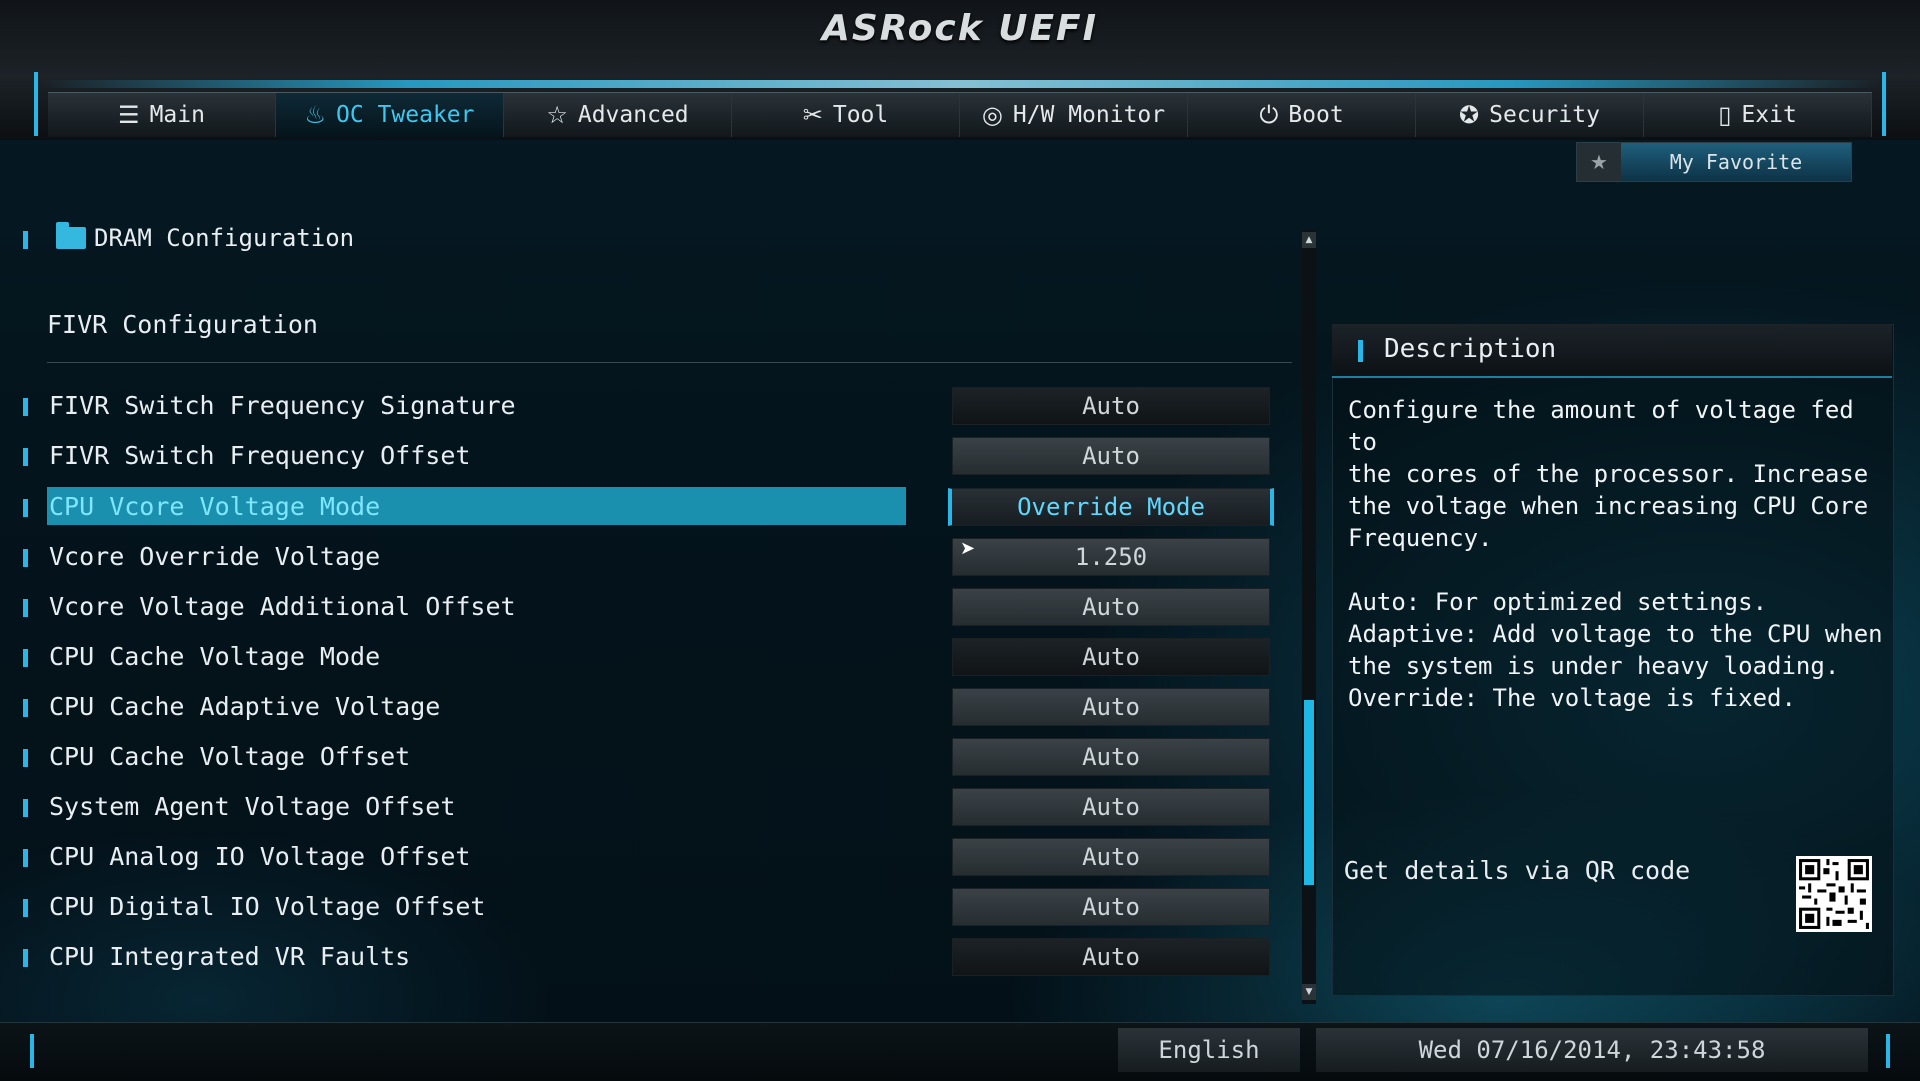  Describe the element at coordinates (1111, 557) in the screenshot. I see `setting-value: 1.250` at that location.